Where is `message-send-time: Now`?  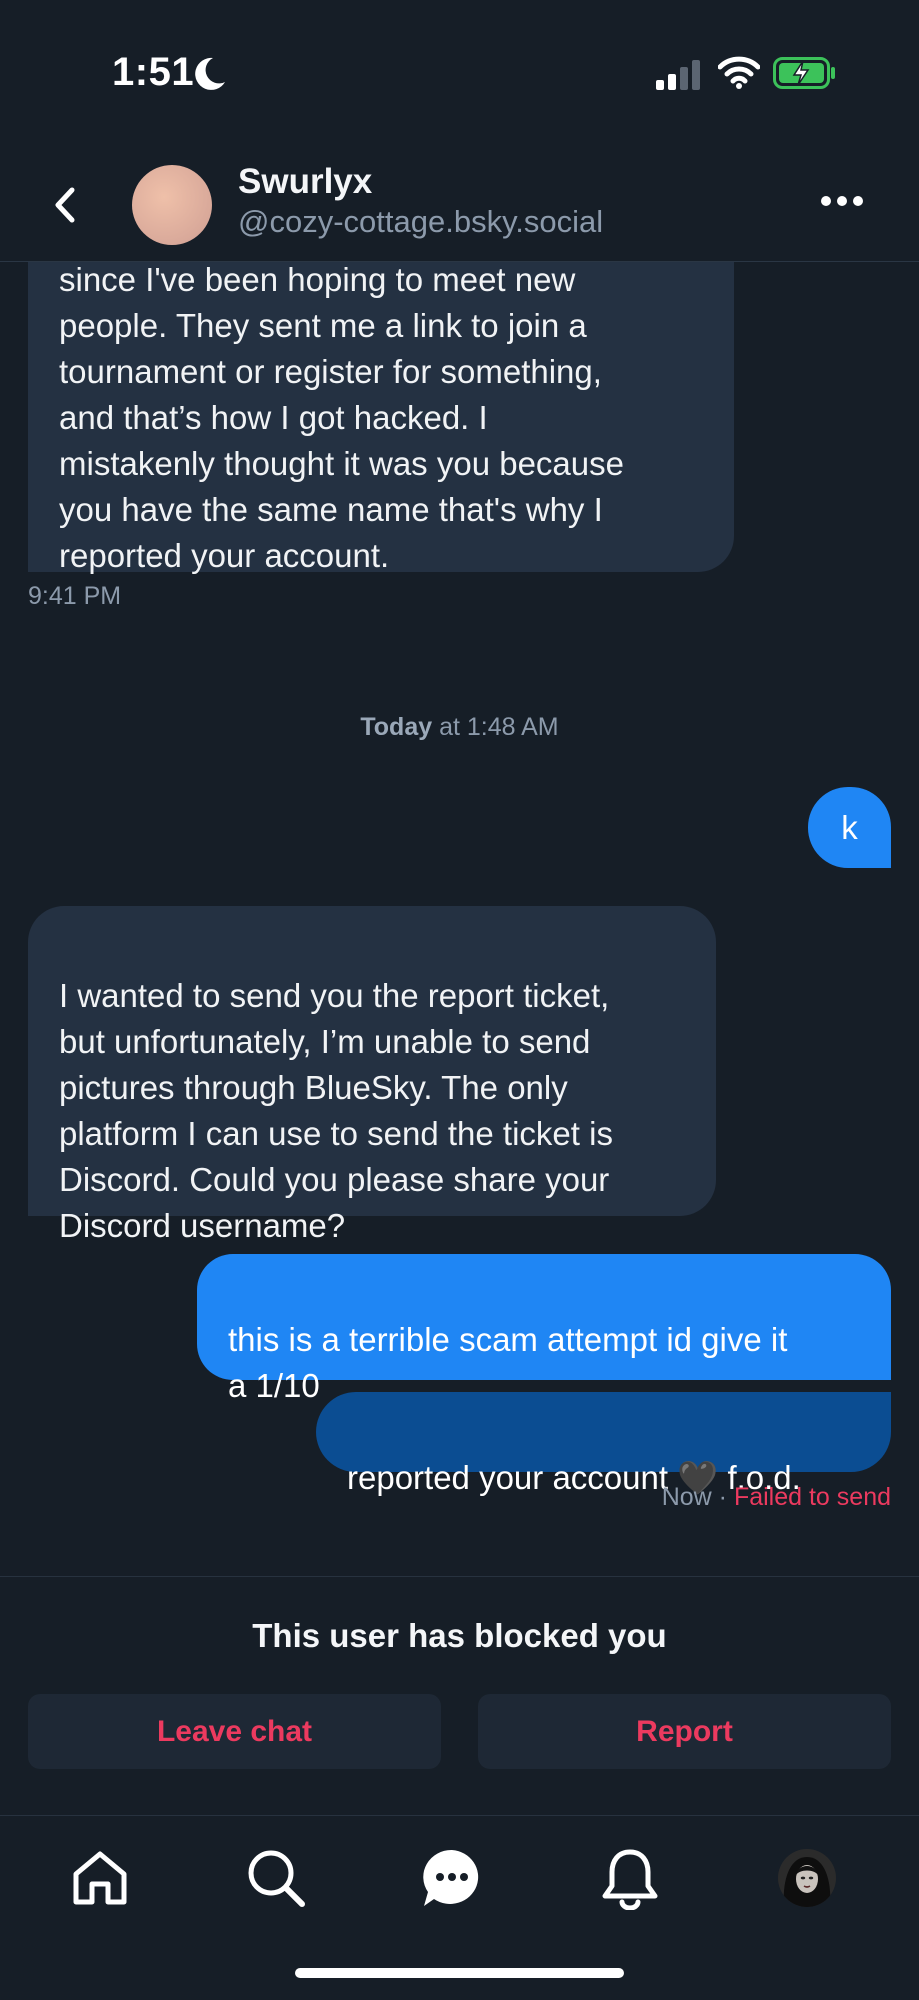
message-send-time: Now is located at coordinates (686, 1497).